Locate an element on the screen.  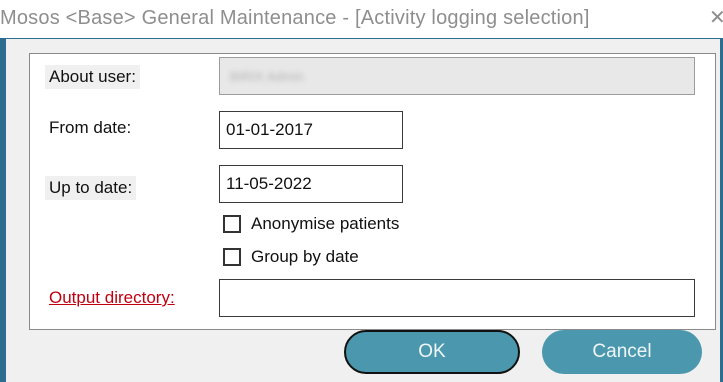
anonymise-patients-option: Anonymise patients is located at coordinates (311, 224).